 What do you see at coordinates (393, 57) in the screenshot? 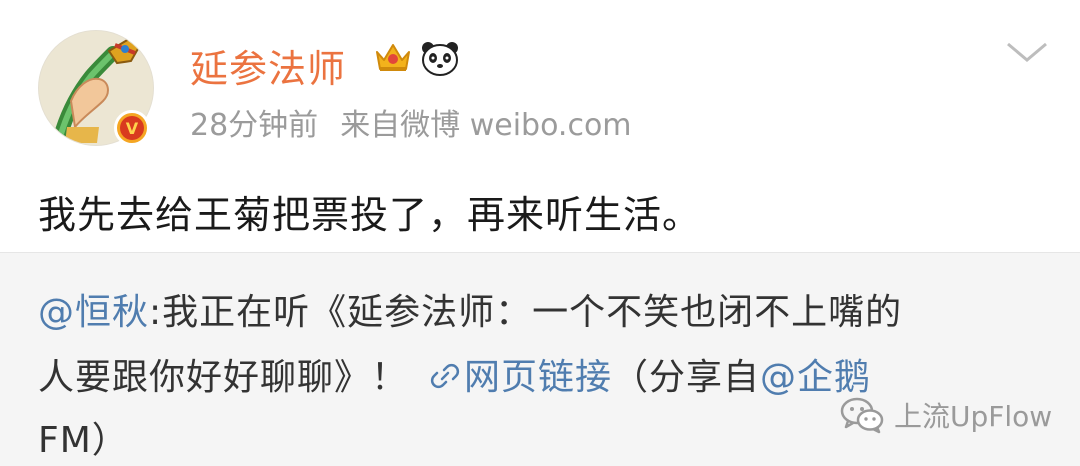
I see `crown-icon` at bounding box center [393, 57].